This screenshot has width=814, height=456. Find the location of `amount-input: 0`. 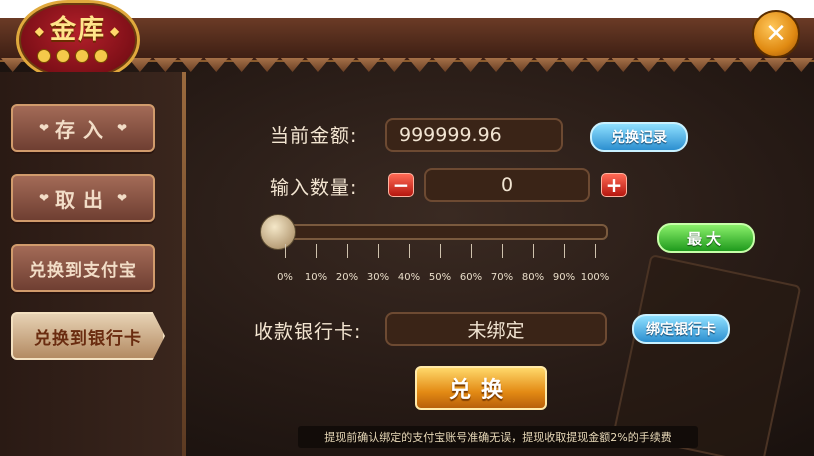

amount-input: 0 is located at coordinates (507, 185).